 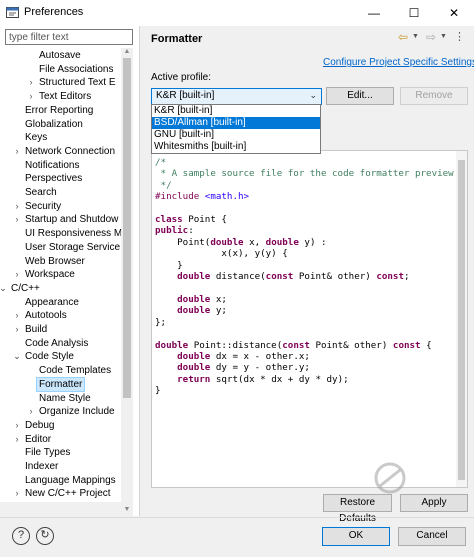 What do you see at coordinates (60, 398) in the screenshot?
I see `tree-item: Name Style` at bounding box center [60, 398].